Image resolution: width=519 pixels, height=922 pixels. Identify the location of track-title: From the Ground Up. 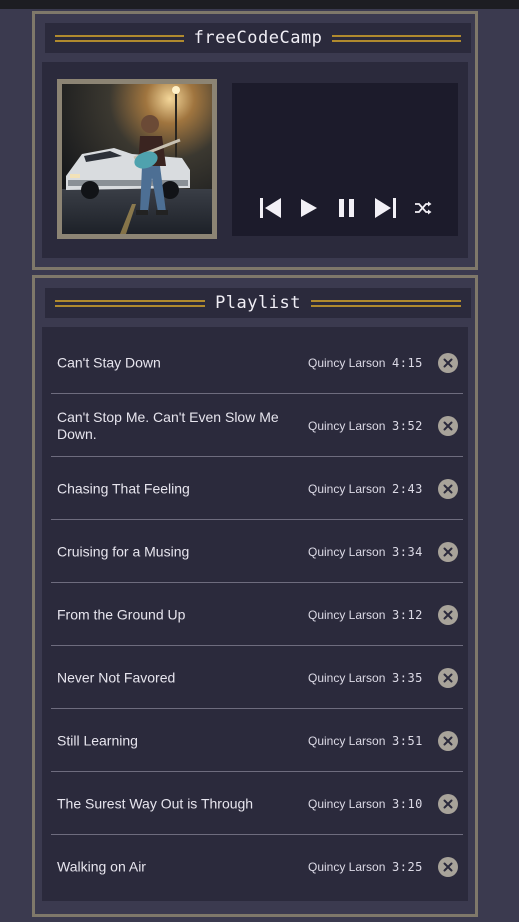
(121, 614).